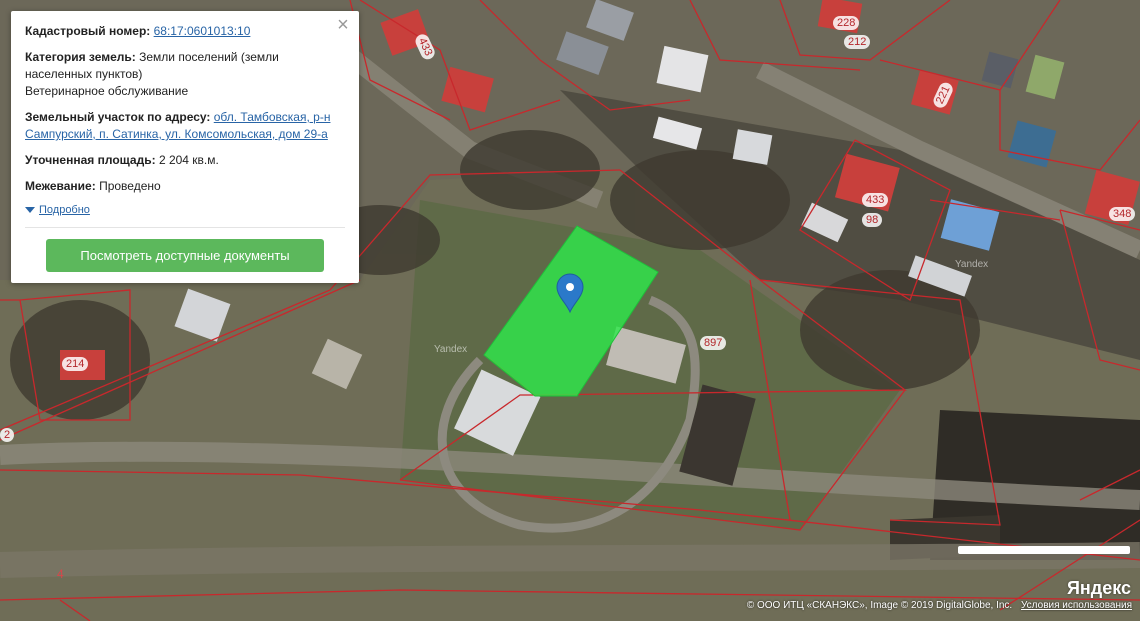 This screenshot has height=621, width=1140. I want to click on lot-label-2: 2, so click(7, 435).